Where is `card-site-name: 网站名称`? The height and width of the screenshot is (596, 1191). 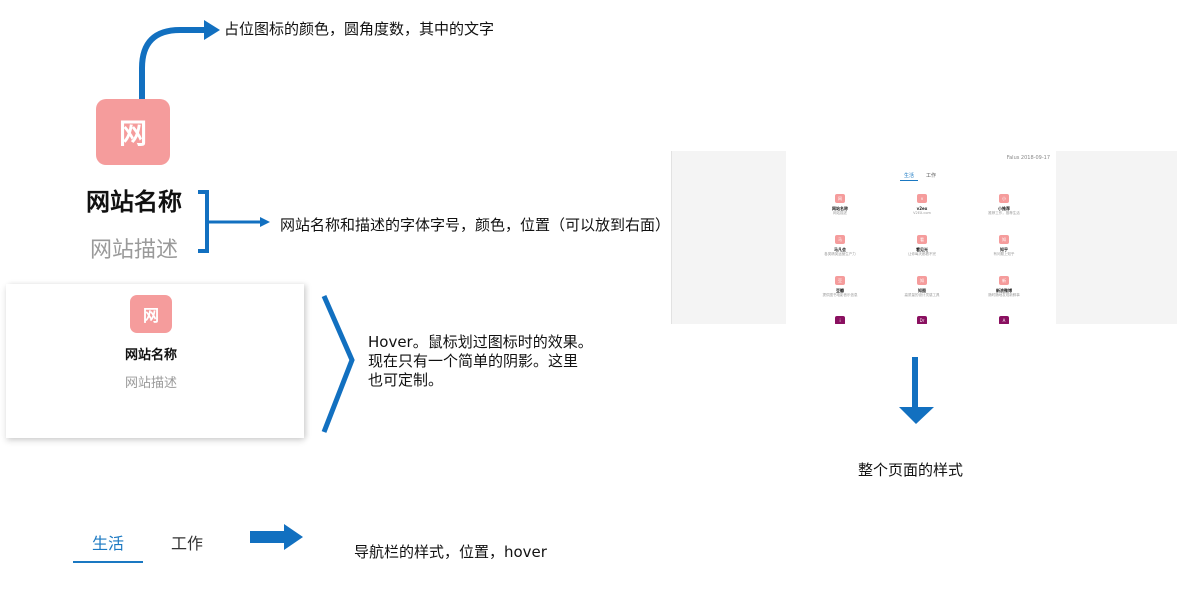
card-site-name: 网站名称 is located at coordinates (150, 355).